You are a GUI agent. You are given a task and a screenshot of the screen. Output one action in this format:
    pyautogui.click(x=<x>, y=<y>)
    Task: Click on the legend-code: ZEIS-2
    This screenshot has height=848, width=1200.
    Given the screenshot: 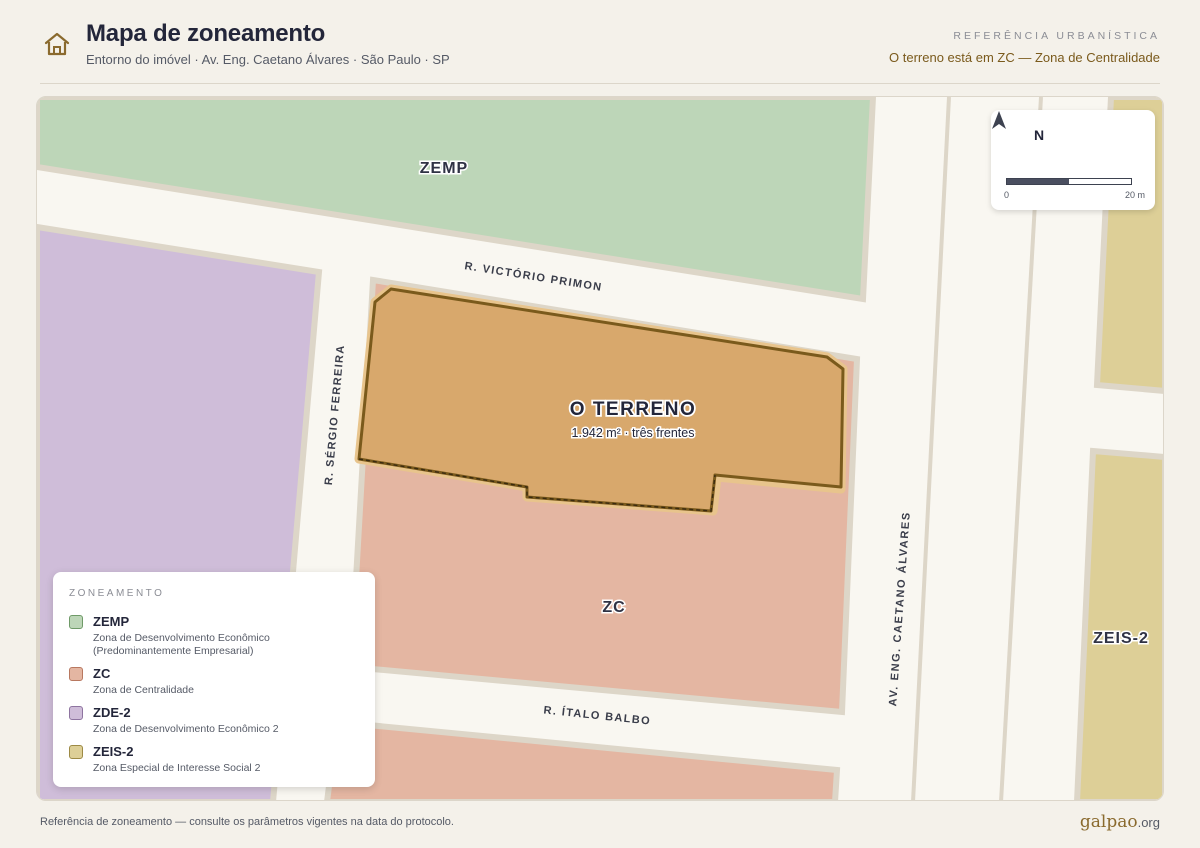 What is the action you would take?
    pyautogui.click(x=113, y=751)
    